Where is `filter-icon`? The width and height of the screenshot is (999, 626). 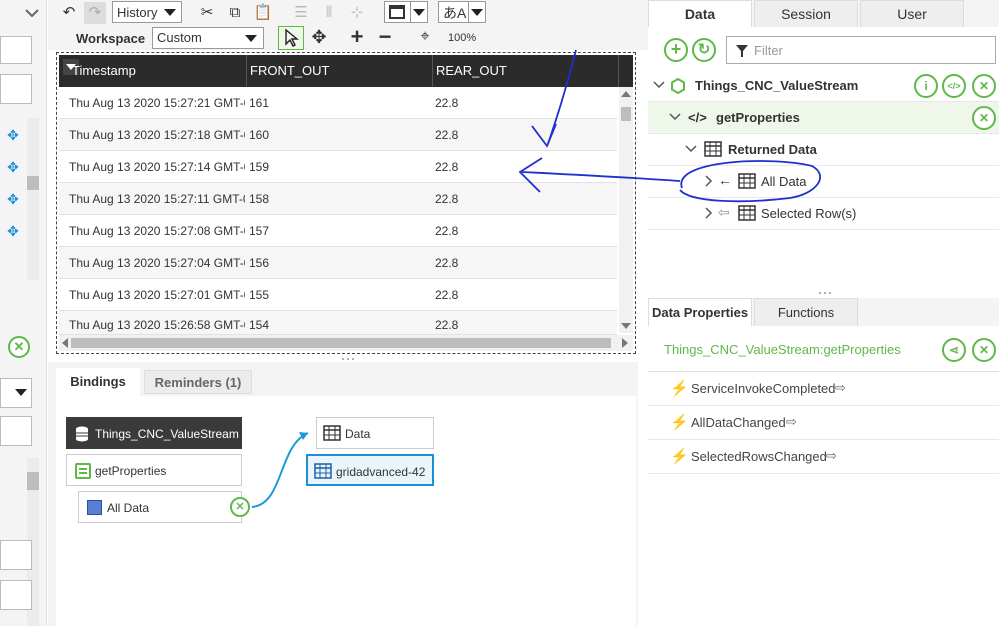
filter-icon is located at coordinates (742, 51).